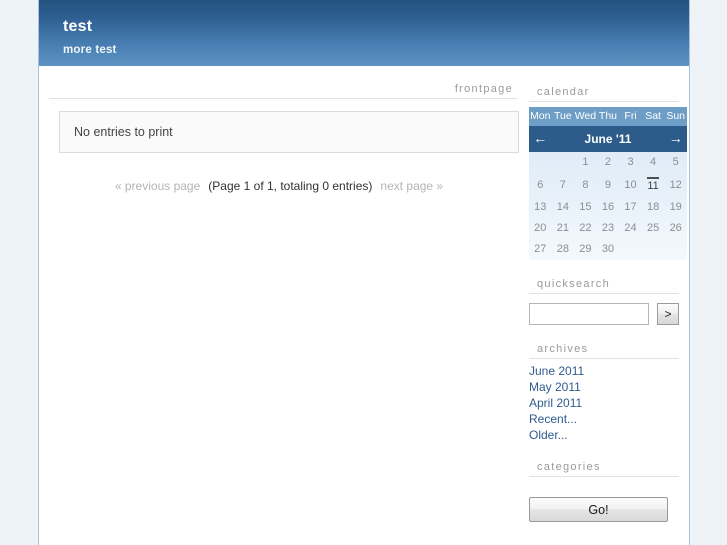 The height and width of the screenshot is (545, 727). I want to click on calendar-week-row: 13 14 15 16 17 18 19, so click(608, 207).